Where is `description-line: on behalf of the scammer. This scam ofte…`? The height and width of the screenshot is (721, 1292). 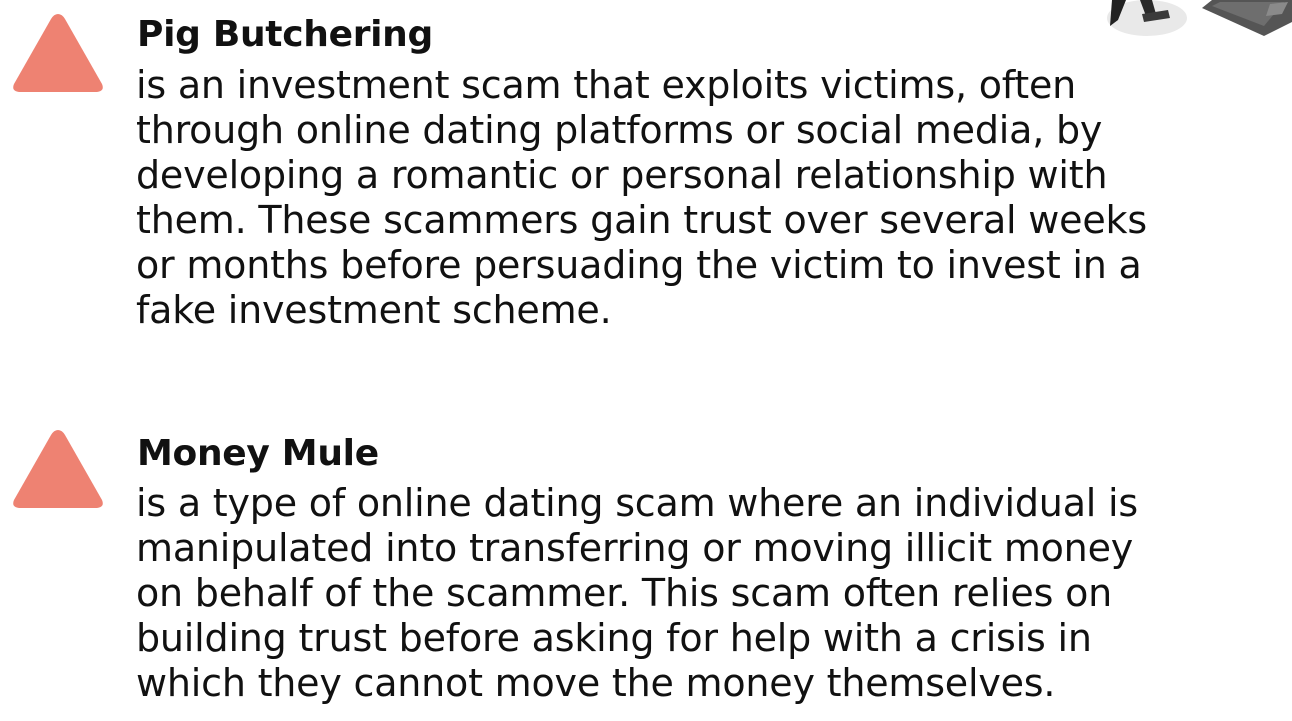 description-line: on behalf of the scammer. This scam ofte… is located at coordinates (624, 593).